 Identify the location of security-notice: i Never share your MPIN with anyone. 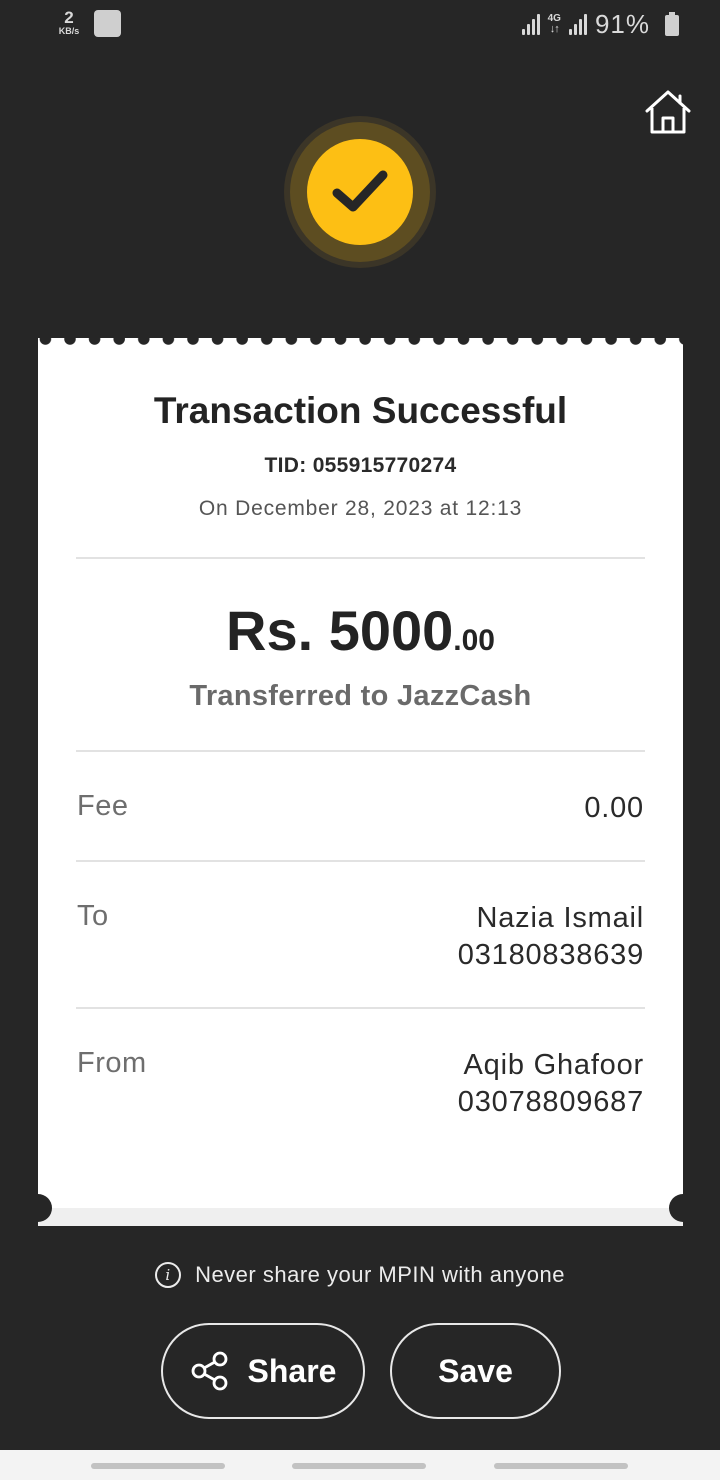
(360, 1275).